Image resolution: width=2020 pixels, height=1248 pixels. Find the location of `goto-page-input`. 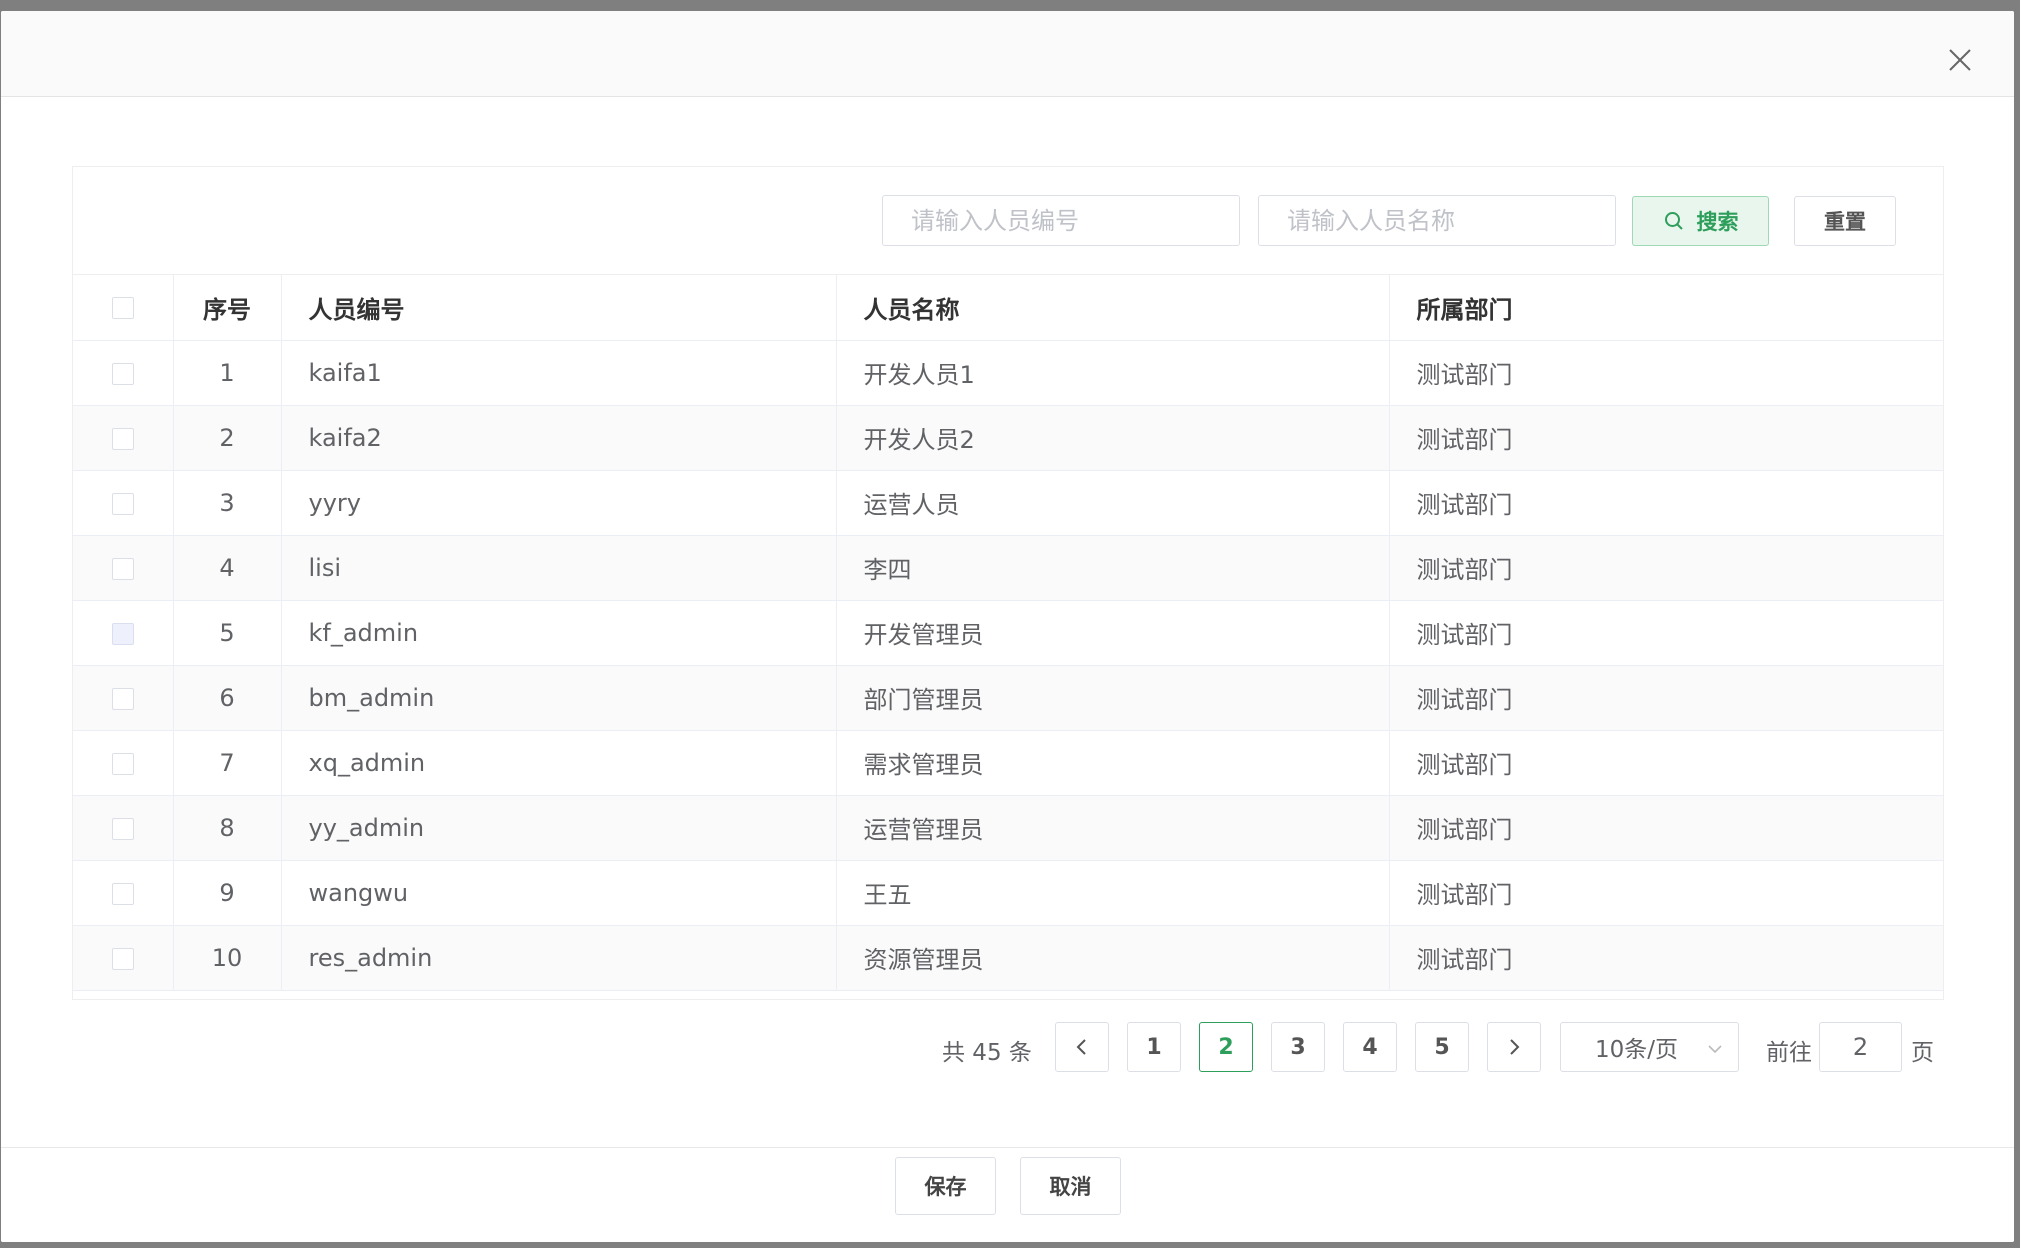

goto-page-input is located at coordinates (1860, 1047).